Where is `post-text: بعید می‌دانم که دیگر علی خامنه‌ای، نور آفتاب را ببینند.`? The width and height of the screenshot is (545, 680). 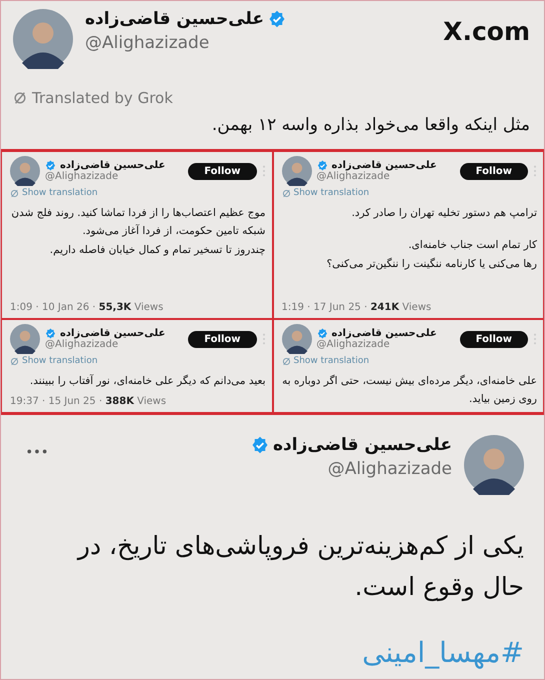
post-text: بعید می‌دانم که دیگر علی خامنه‌ای، نور آفتاب را ببینند. is located at coordinates (147, 381).